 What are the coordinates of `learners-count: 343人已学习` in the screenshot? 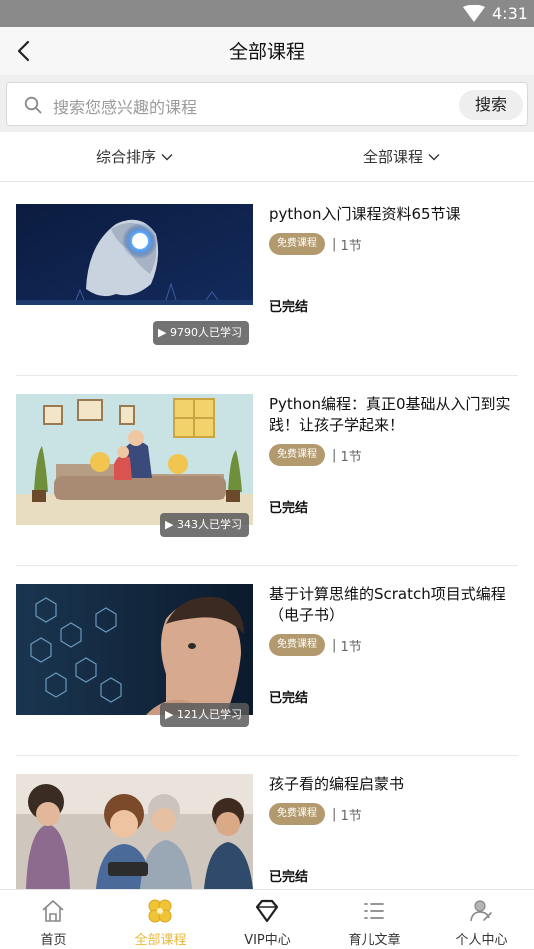 It's located at (209, 524).